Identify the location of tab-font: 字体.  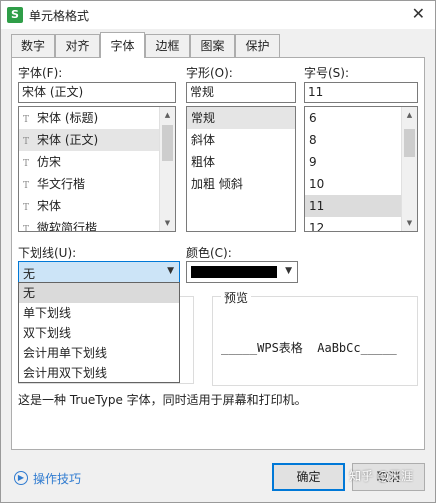
(122, 45).